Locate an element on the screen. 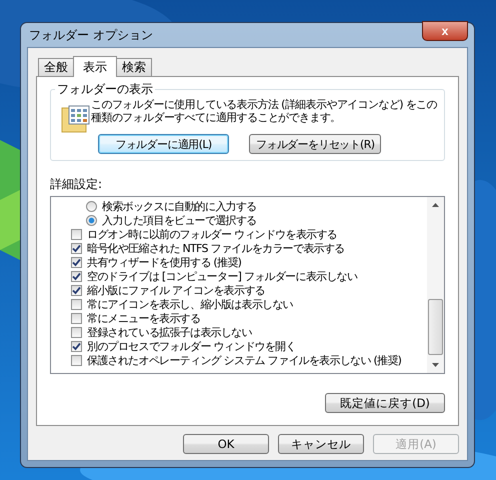 The image size is (496, 480). option-label: 空のドライブは [コンピューター] フォルダーに表示しない is located at coordinates (222, 276).